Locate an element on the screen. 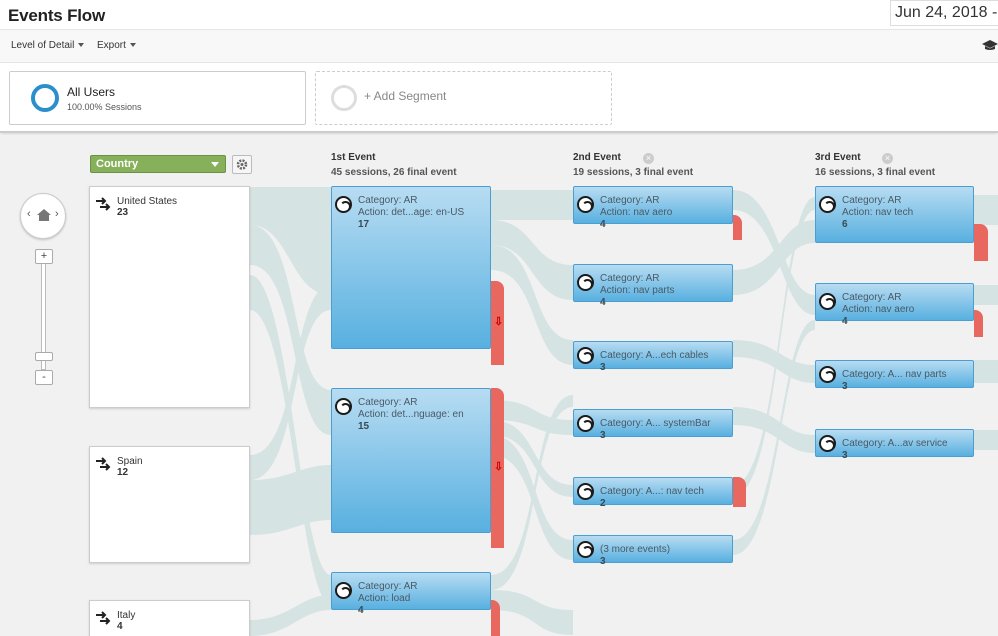 This screenshot has width=998, height=636. event-node: Category: AR Action: det...age: en-US 17 is located at coordinates (411, 267).